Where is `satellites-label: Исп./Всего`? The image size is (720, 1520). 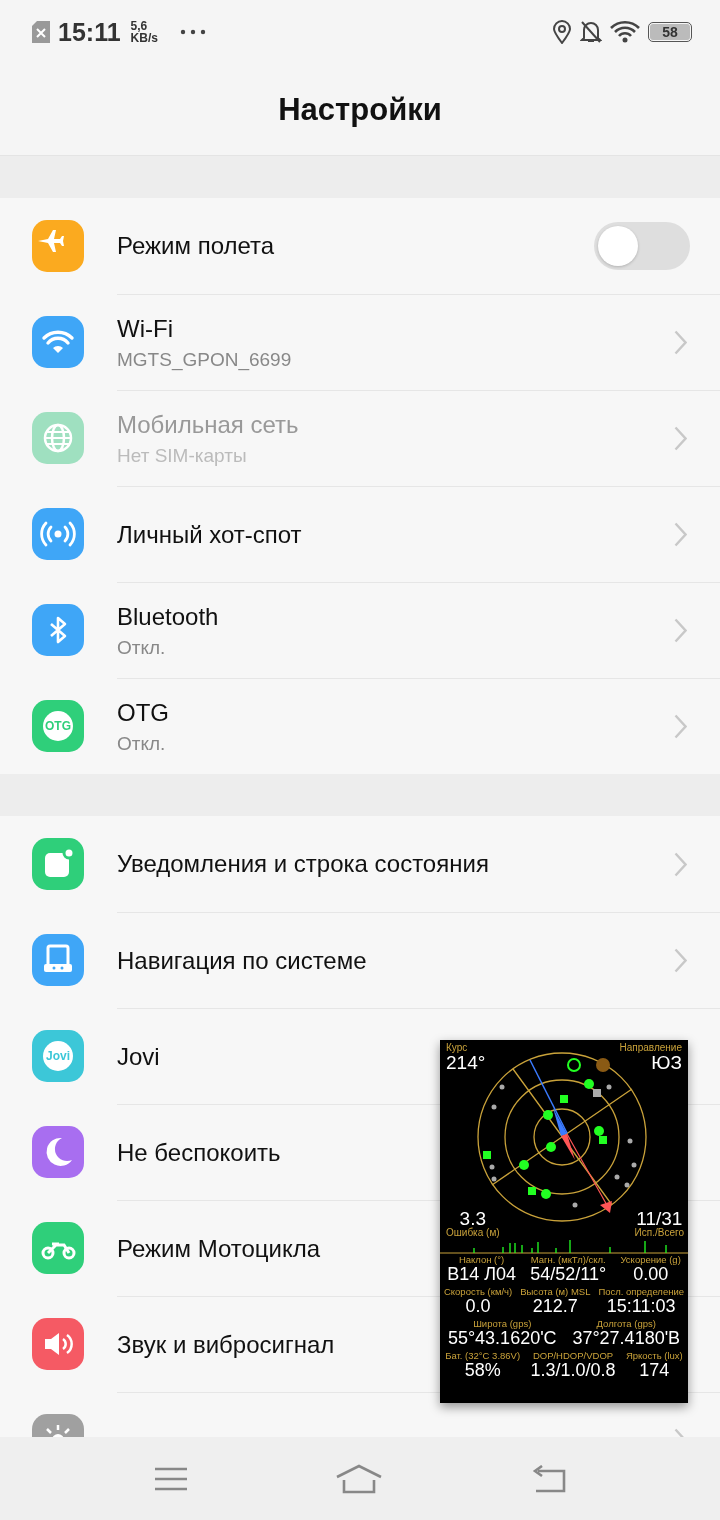
satellites-label: Исп./Всего is located at coordinates (659, 1233).